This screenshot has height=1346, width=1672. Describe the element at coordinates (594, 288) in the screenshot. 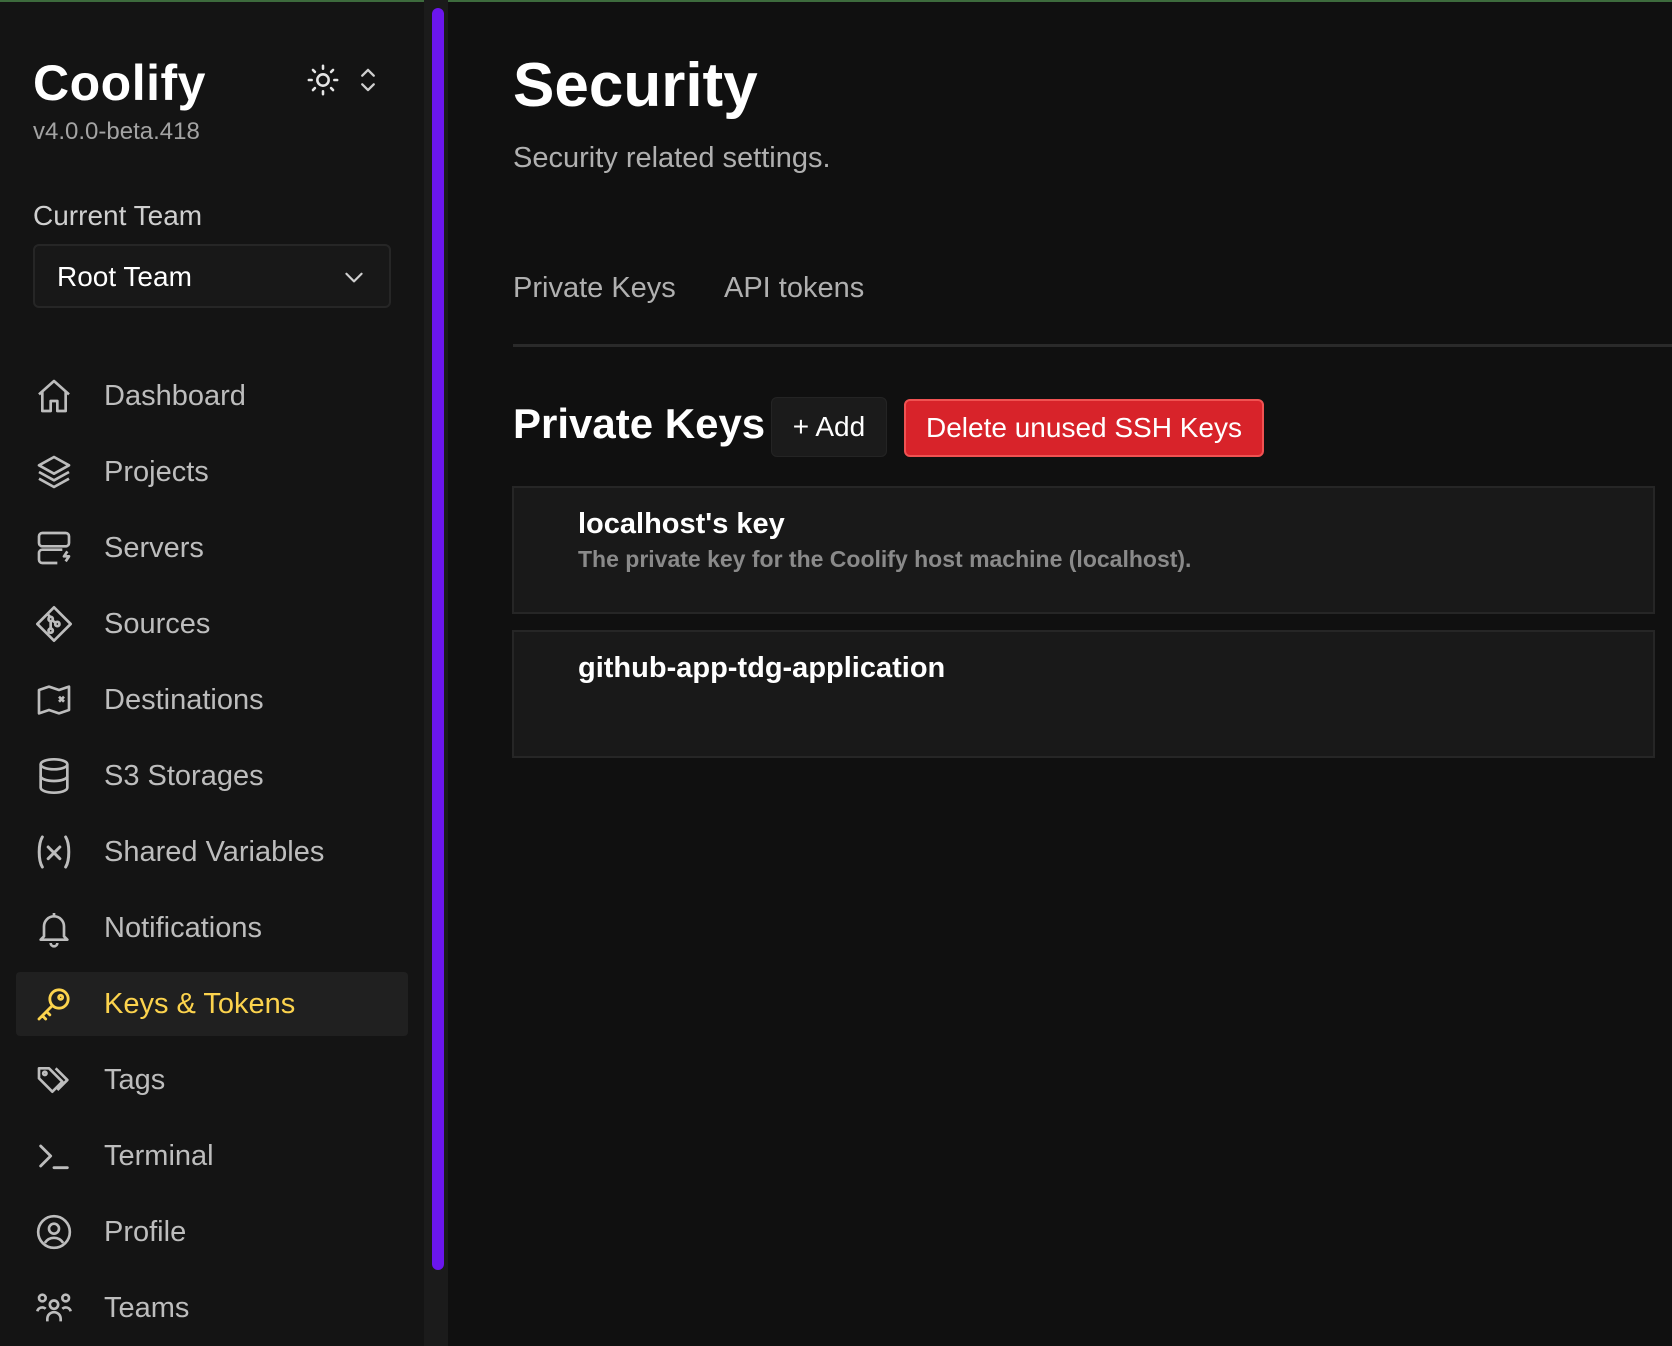

I see `tab-private-keys: Private Keys` at that location.